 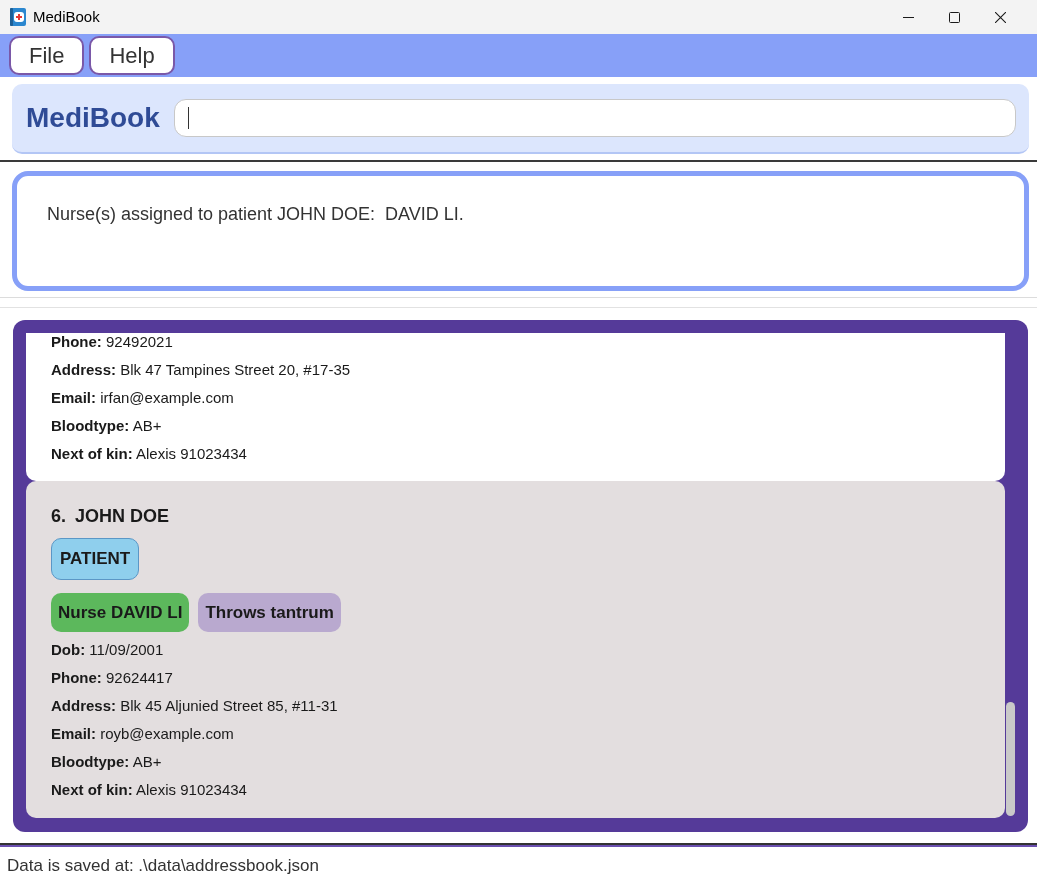 What do you see at coordinates (95, 559) in the screenshot?
I see `role-tag: PATIENT` at bounding box center [95, 559].